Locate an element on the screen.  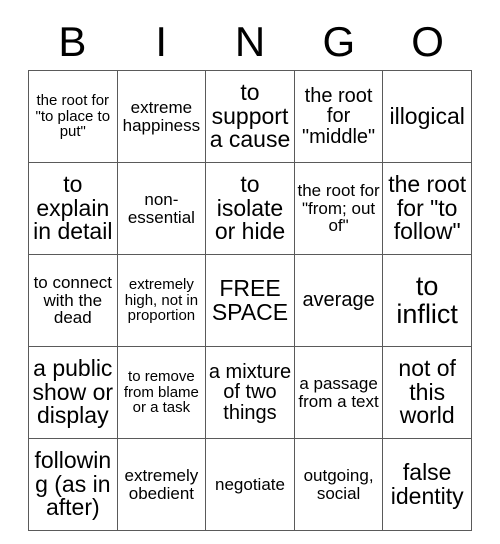
bingo-cell-free-space: FREE SPACE is located at coordinates (250, 300).